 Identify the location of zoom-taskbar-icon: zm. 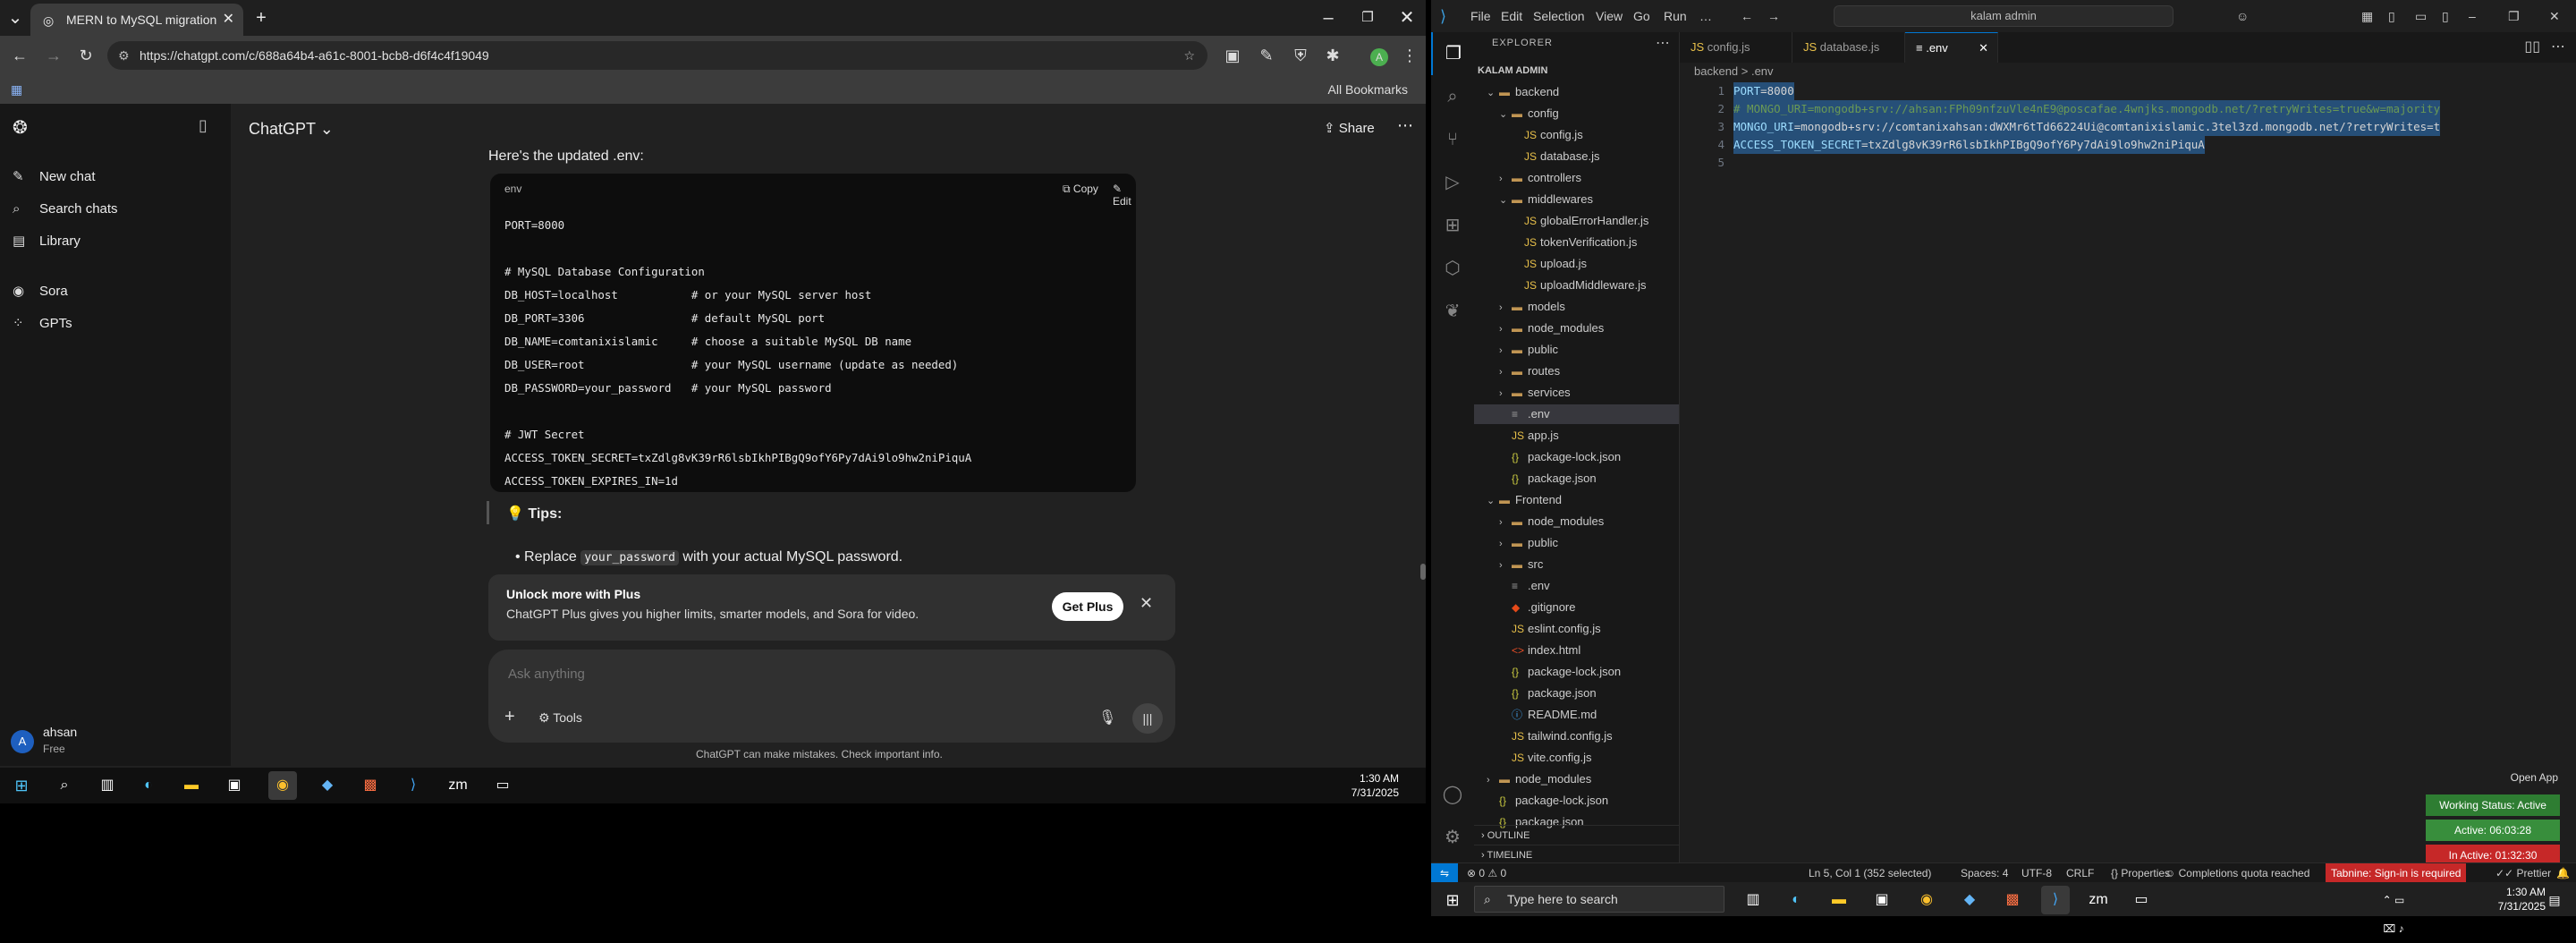
(458, 785).